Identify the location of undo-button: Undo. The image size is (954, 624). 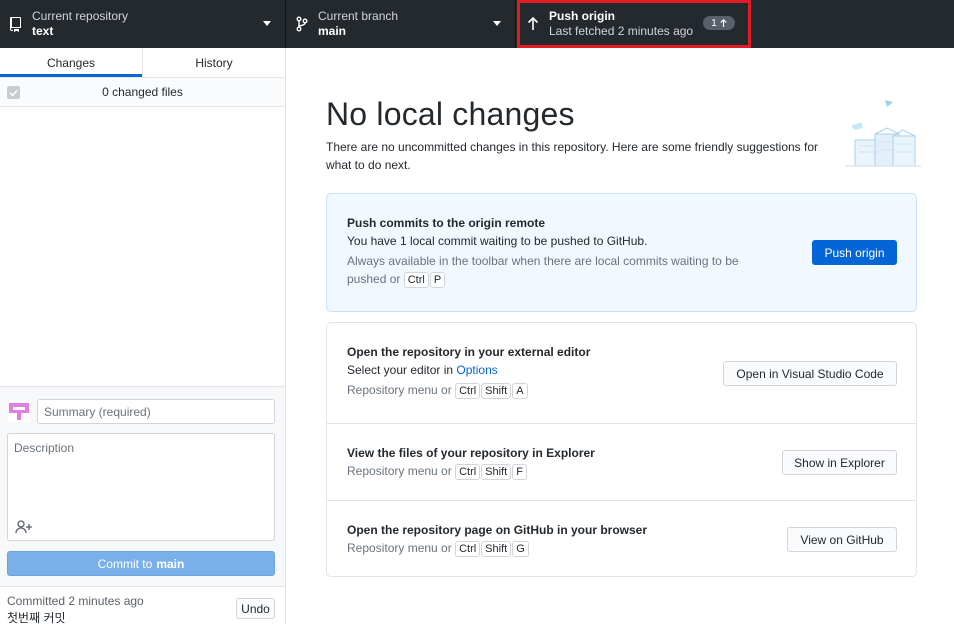
(255, 608).